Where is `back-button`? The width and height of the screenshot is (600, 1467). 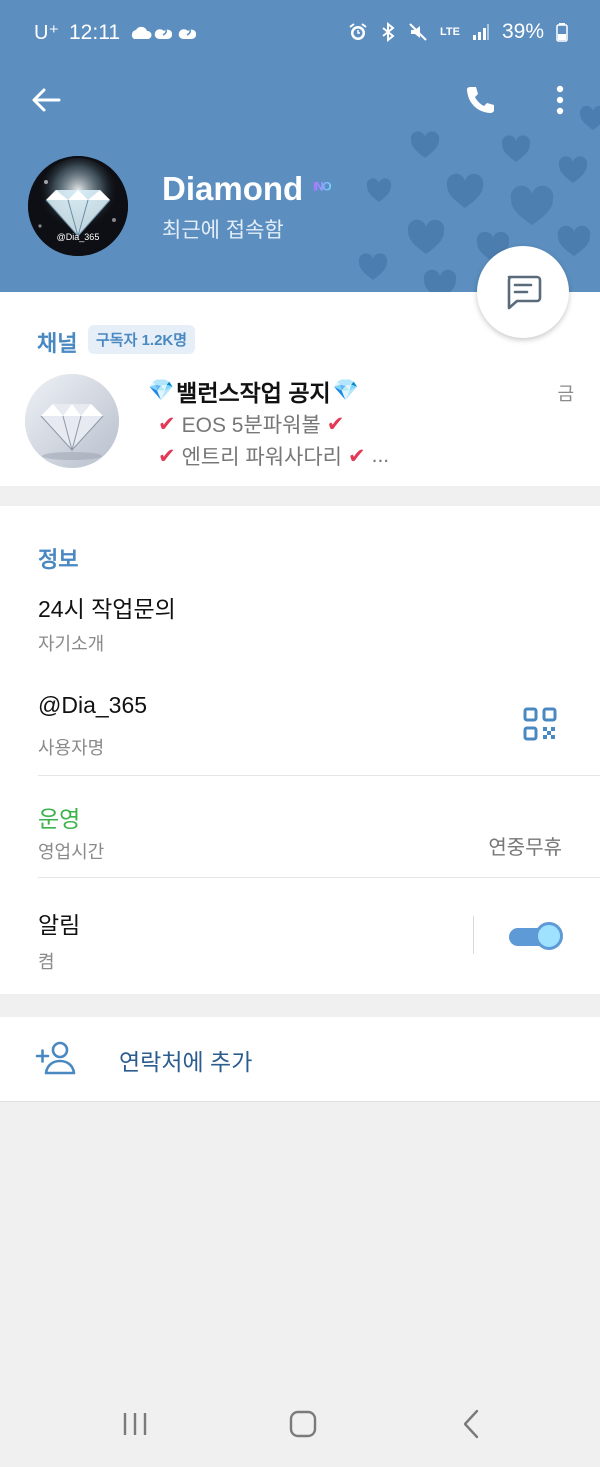
back-button is located at coordinates (46, 100).